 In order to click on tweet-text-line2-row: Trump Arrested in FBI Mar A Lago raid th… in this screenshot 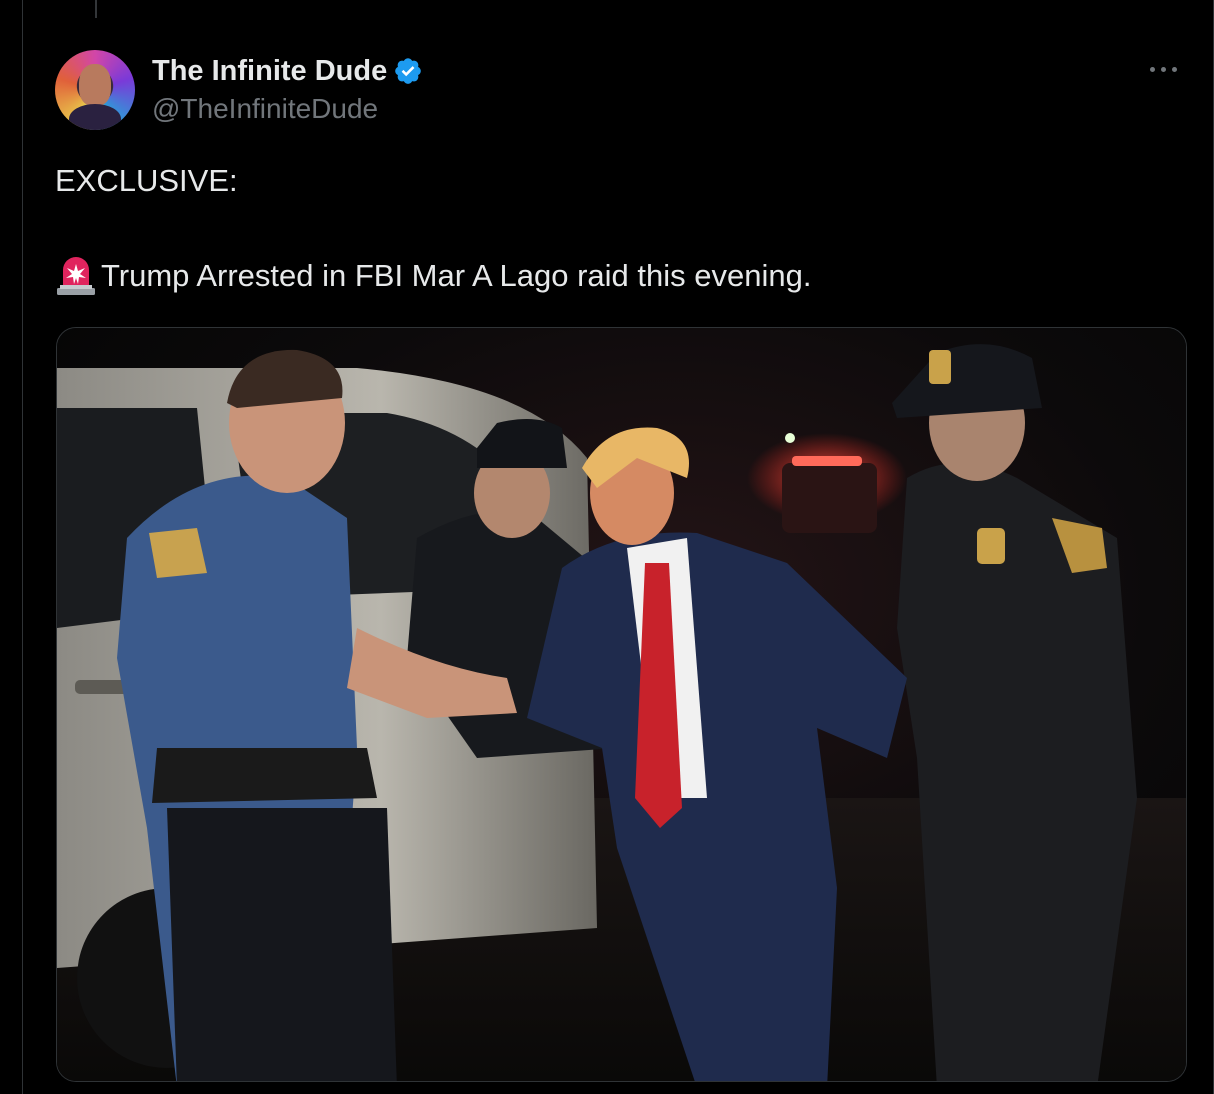, I will do `click(433, 276)`.